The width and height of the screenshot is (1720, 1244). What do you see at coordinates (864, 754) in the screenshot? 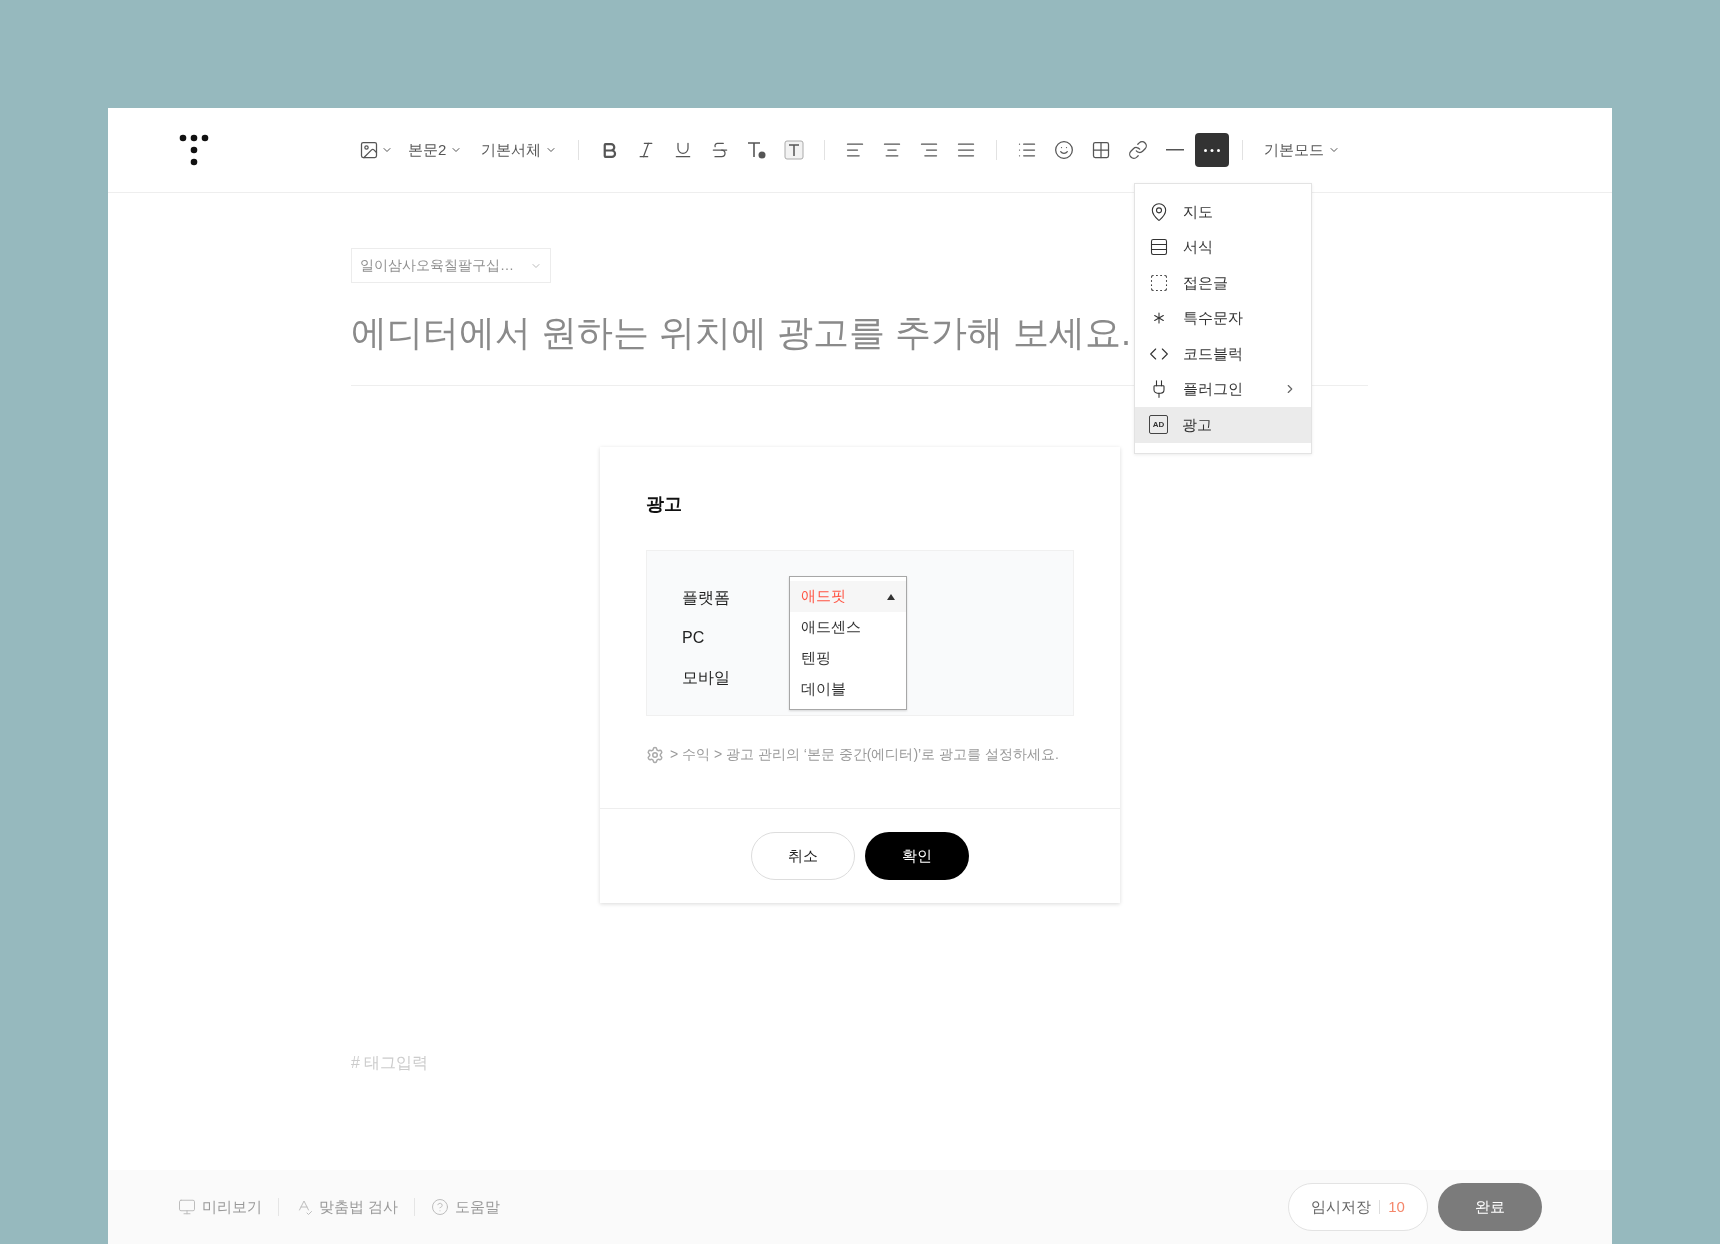
I see `hint-text: > 수익 > 광고 관리의 ‘본문 중간(에디터)’로 광고를 설정하세요.` at bounding box center [864, 754].